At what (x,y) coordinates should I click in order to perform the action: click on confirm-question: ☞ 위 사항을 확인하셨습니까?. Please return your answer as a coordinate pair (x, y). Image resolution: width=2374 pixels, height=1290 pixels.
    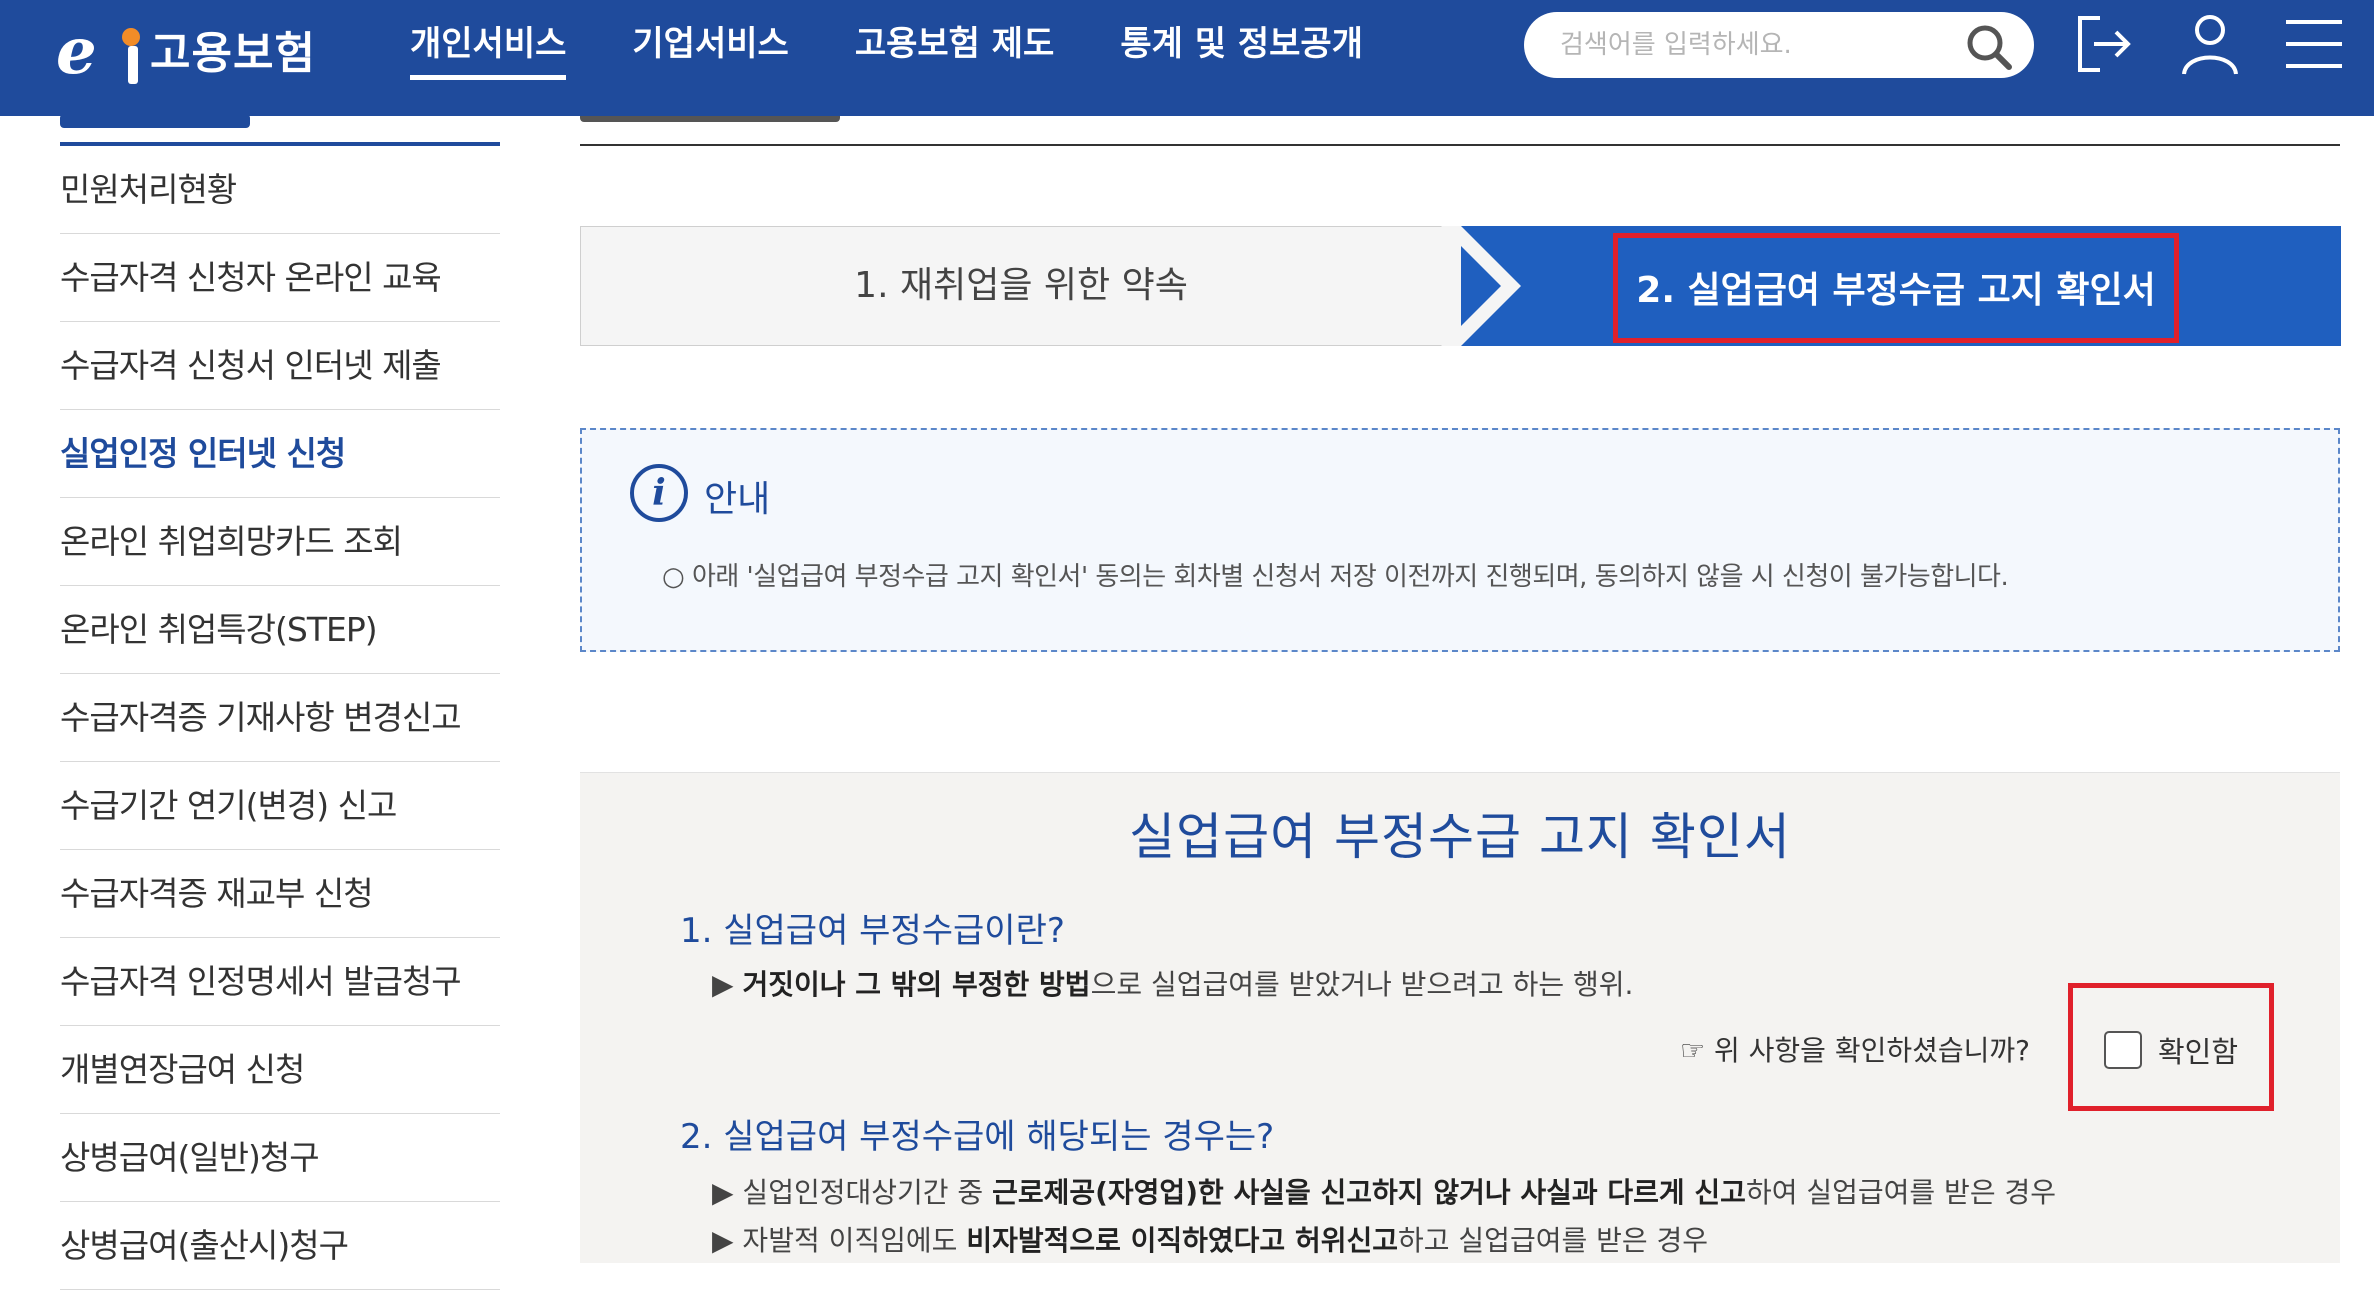
    Looking at the image, I should click on (1855, 1050).